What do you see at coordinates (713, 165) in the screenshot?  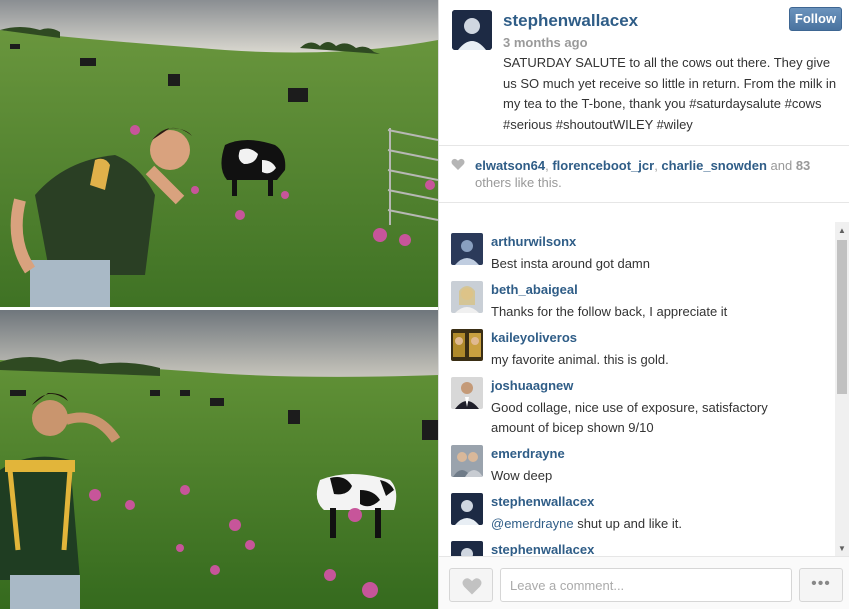 I see `liker-username: charlie_snowden` at bounding box center [713, 165].